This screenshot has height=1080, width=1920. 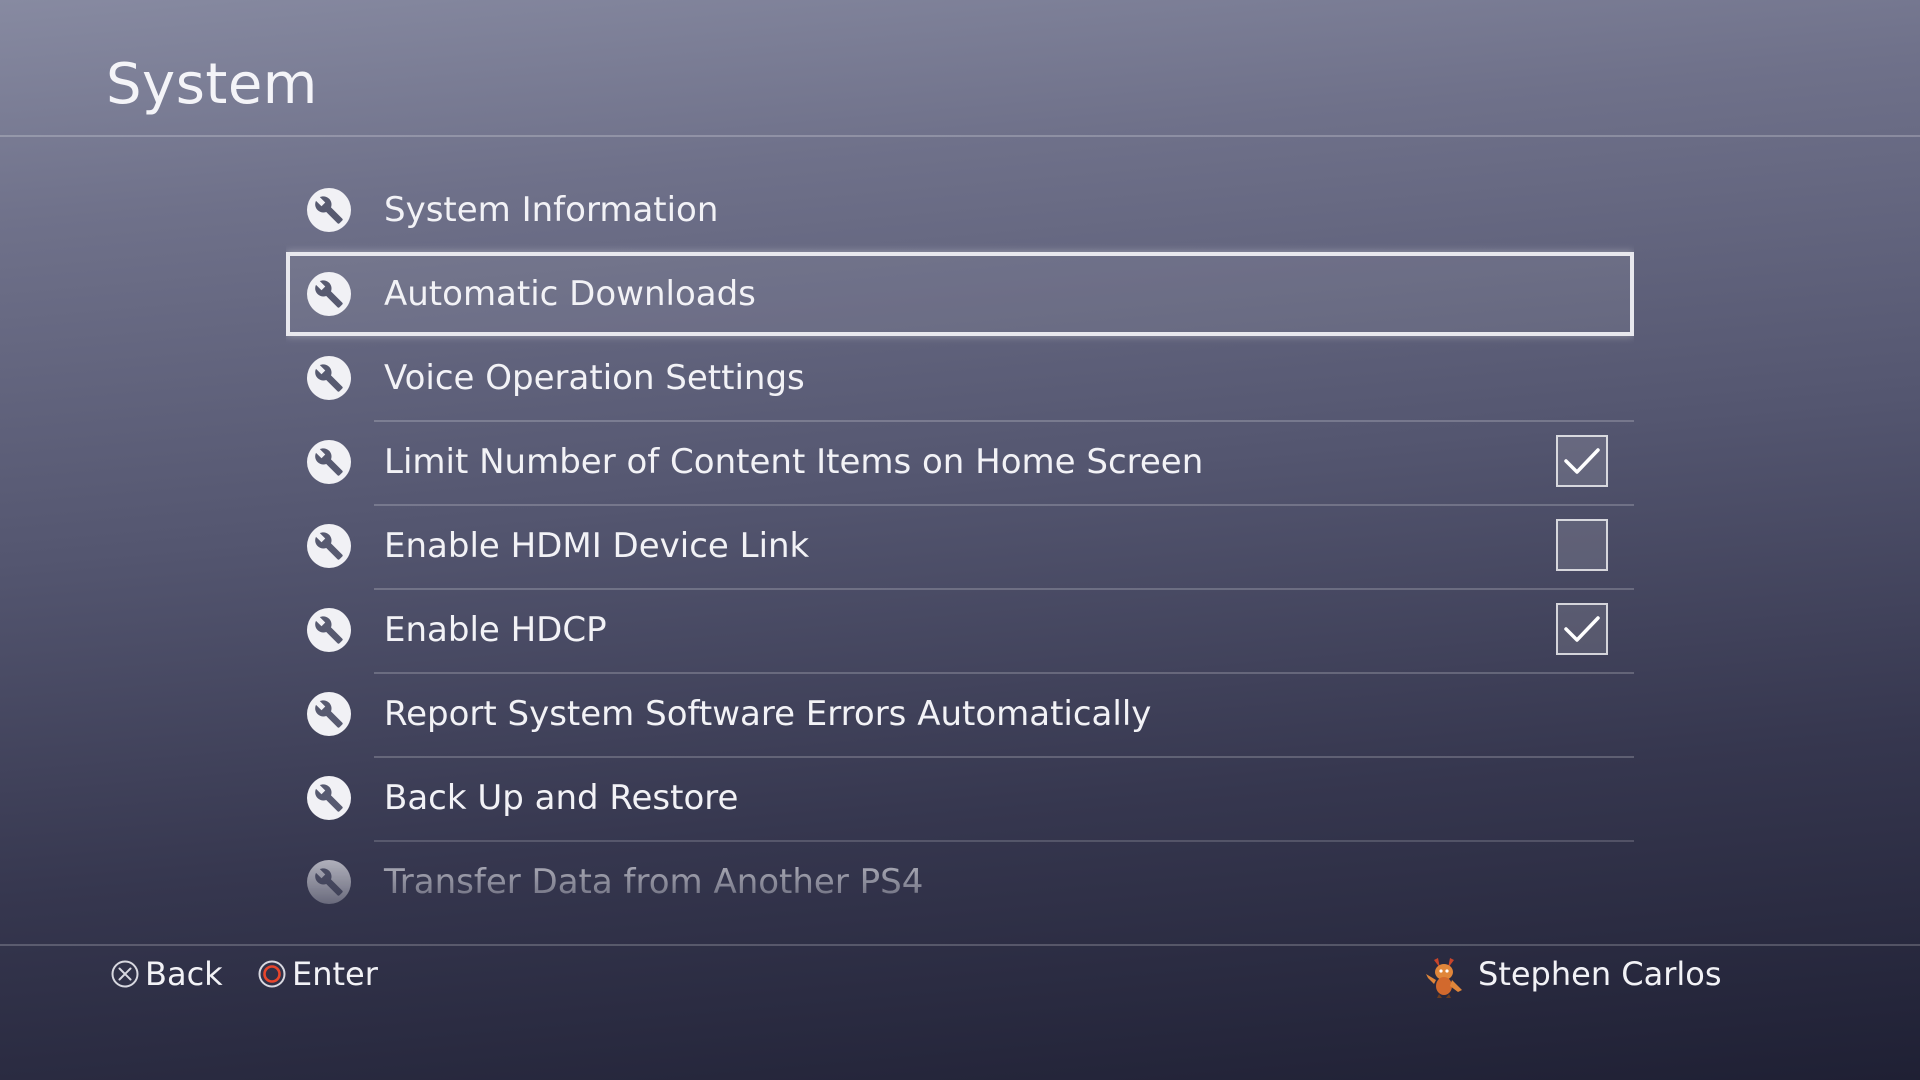 What do you see at coordinates (1444, 974) in the screenshot?
I see `avatar-icon` at bounding box center [1444, 974].